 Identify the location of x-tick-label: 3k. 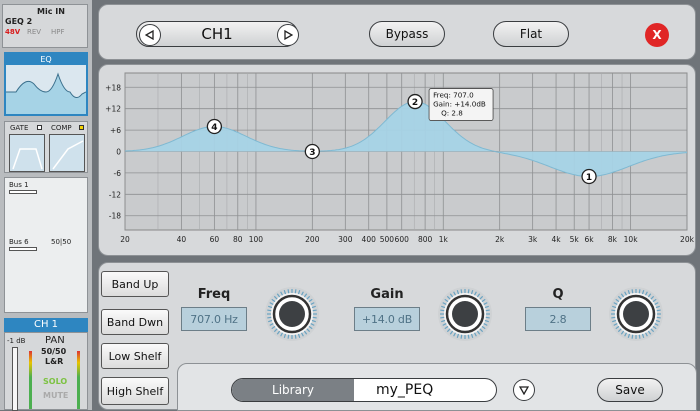
(533, 239).